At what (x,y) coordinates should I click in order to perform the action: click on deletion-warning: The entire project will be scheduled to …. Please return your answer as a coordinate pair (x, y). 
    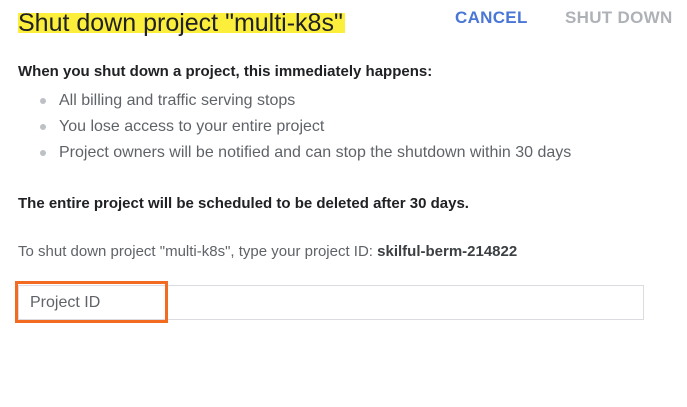
    Looking at the image, I should click on (243, 203).